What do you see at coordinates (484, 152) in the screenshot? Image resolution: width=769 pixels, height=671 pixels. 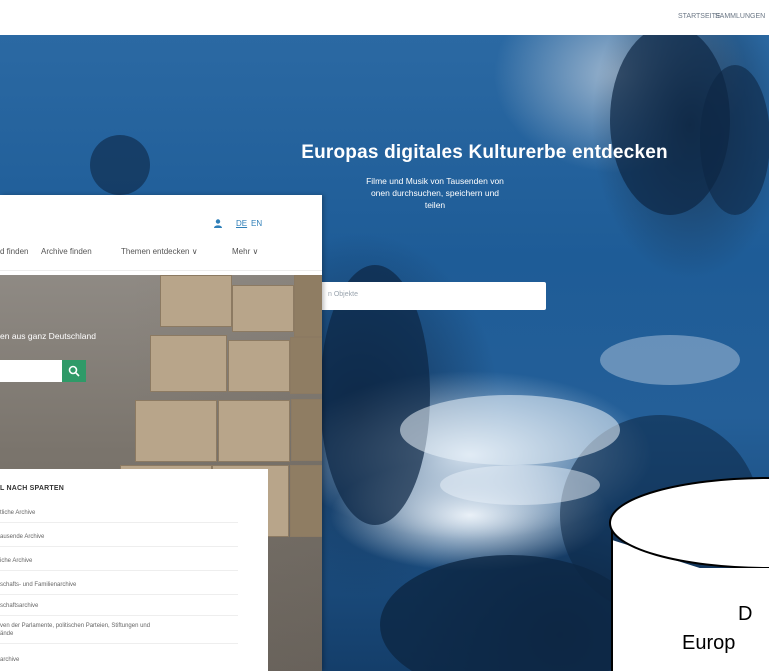 I see `hero-title: Europas digitales Kulturerbe entdecken` at bounding box center [484, 152].